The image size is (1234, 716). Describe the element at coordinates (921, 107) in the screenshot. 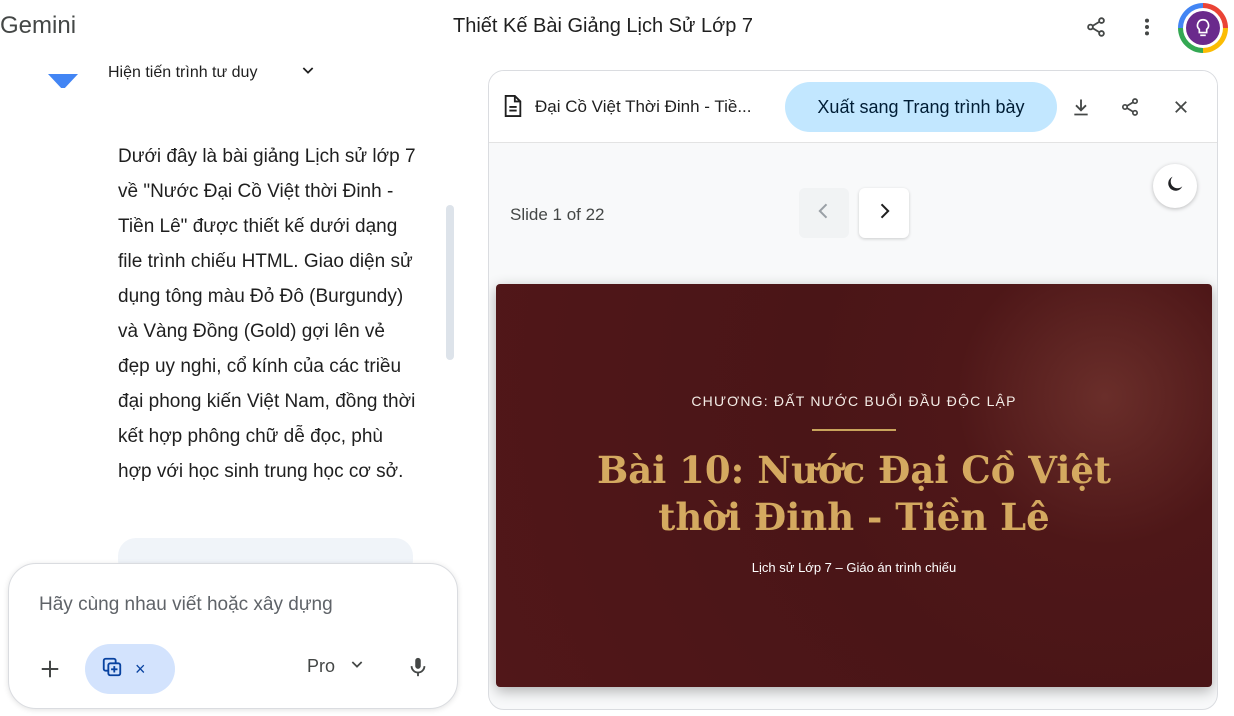

I see `export-to-slides-button: Xuất sang Trang trình bày` at that location.